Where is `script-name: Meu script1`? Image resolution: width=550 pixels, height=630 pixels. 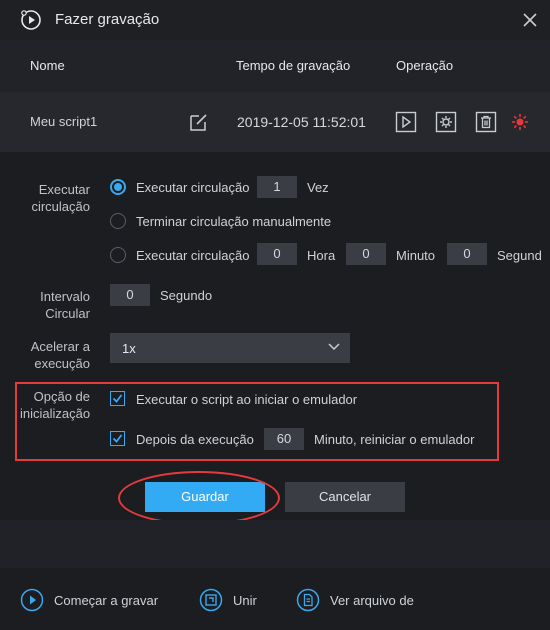 script-name: Meu script1 is located at coordinates (64, 121).